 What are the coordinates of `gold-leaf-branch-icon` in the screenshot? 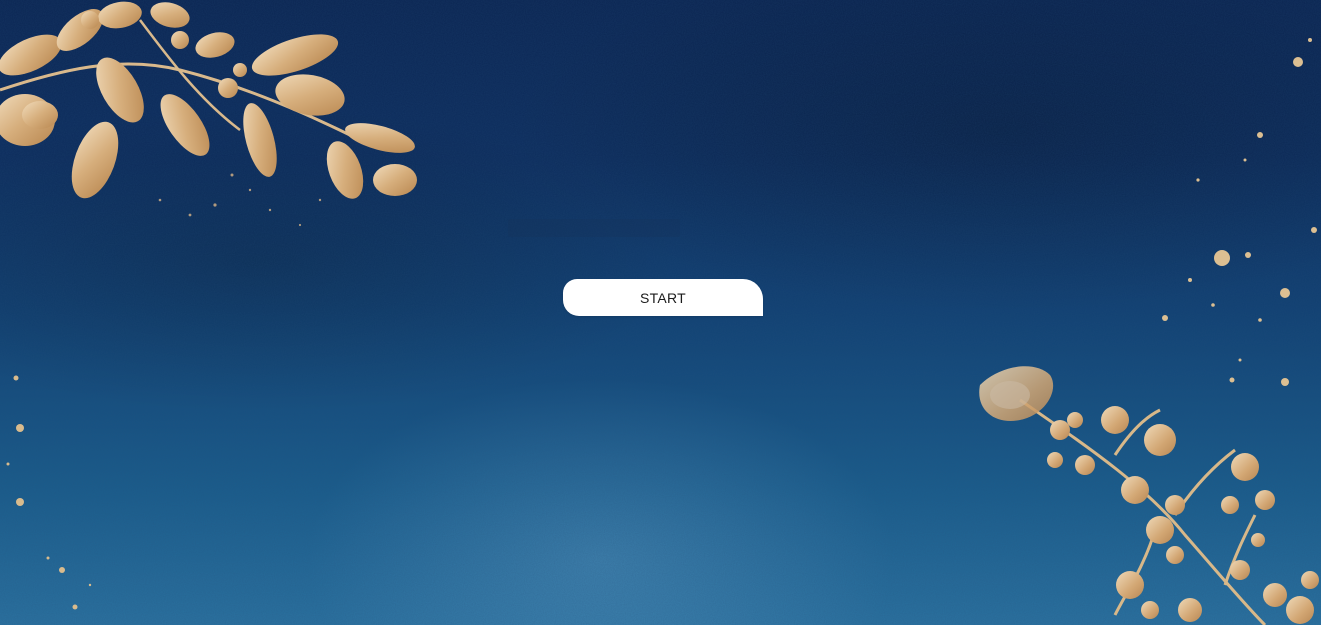 It's located at (208, 114).